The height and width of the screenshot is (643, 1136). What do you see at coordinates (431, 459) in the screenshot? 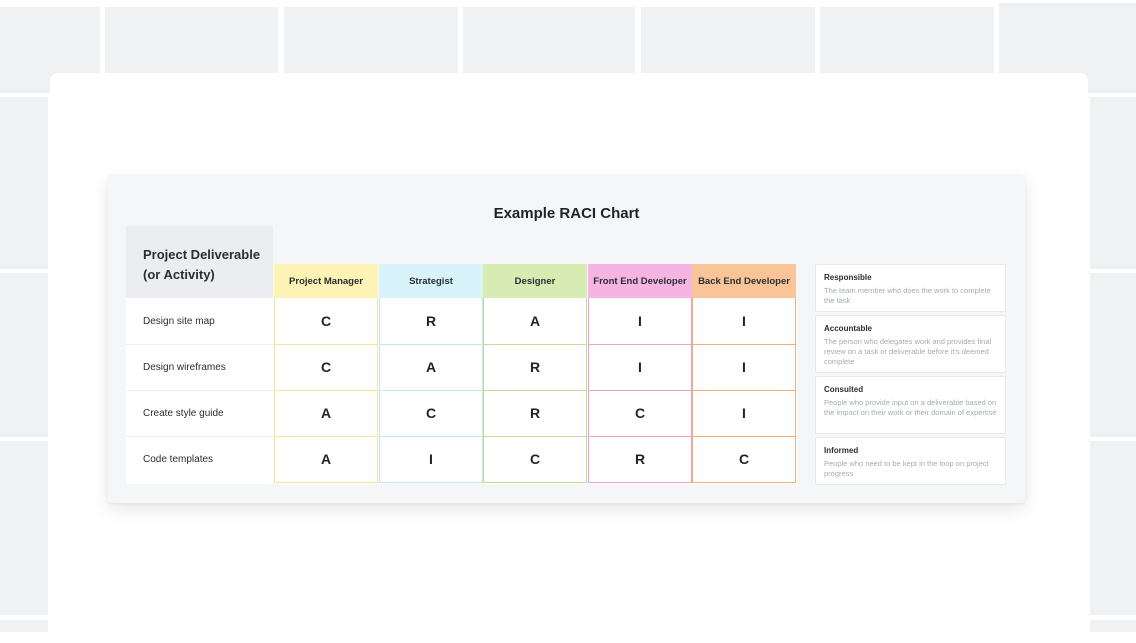
I see `raci-cell-strategist: I` at bounding box center [431, 459].